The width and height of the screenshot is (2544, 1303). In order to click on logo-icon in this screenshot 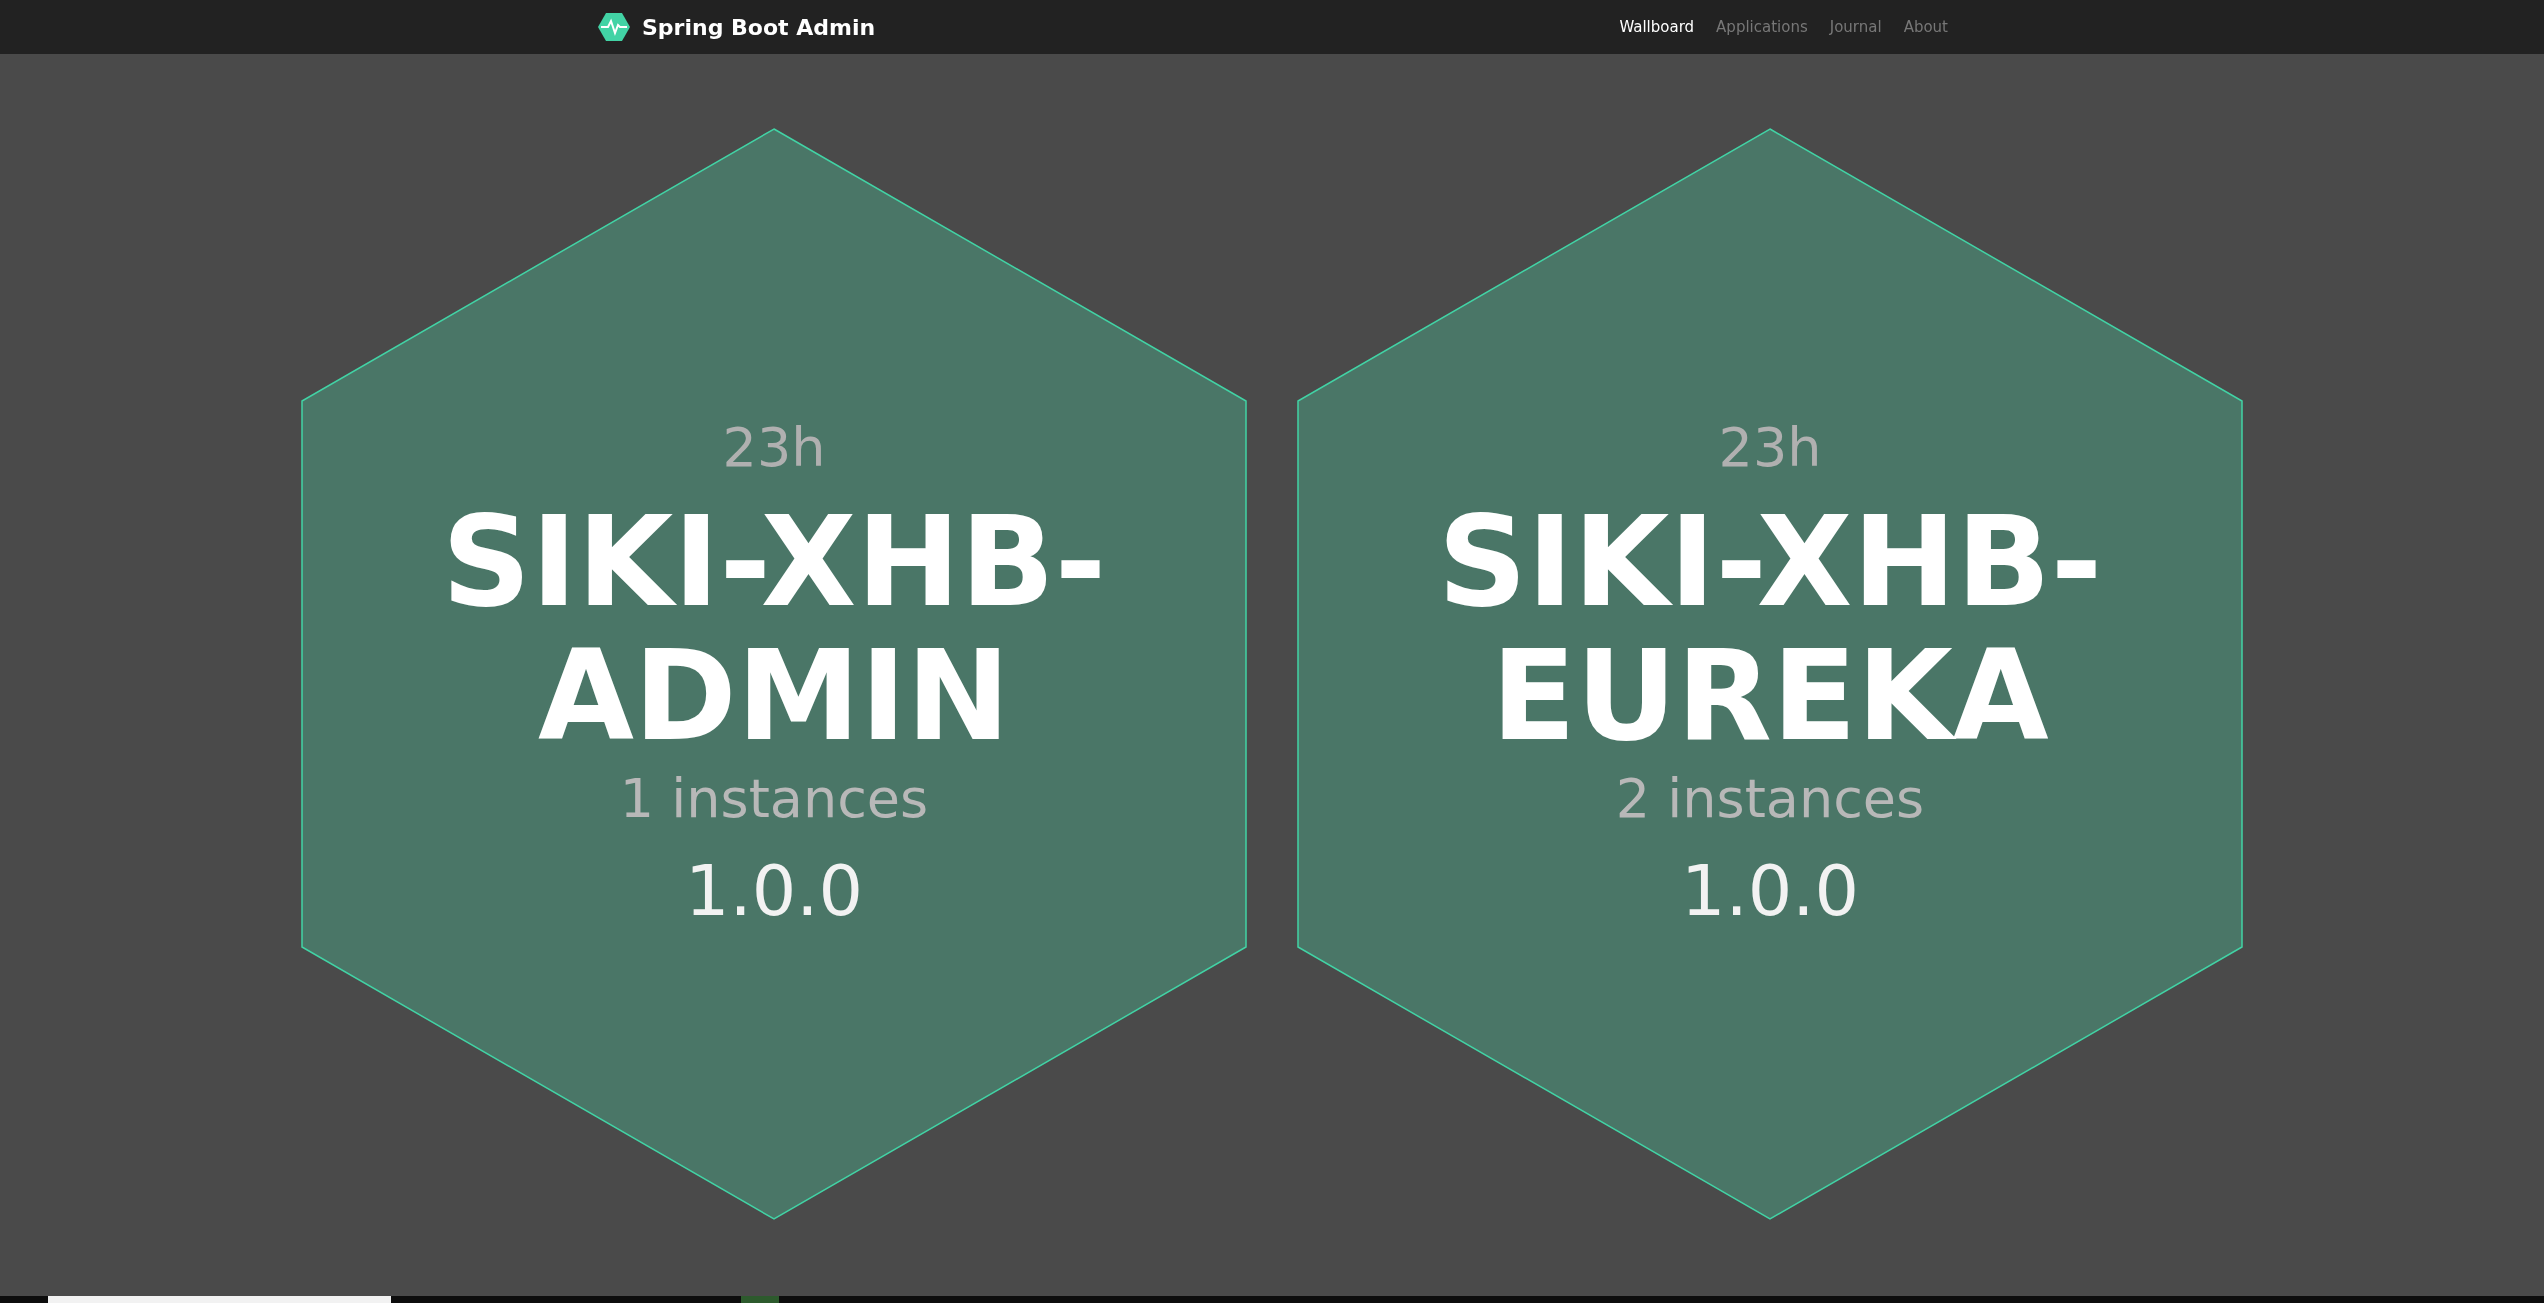, I will do `click(614, 27)`.